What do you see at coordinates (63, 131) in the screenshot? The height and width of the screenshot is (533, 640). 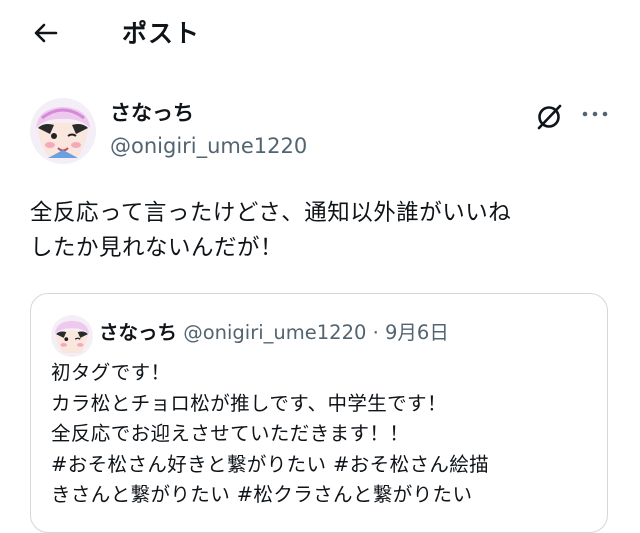 I see `avatar` at bounding box center [63, 131].